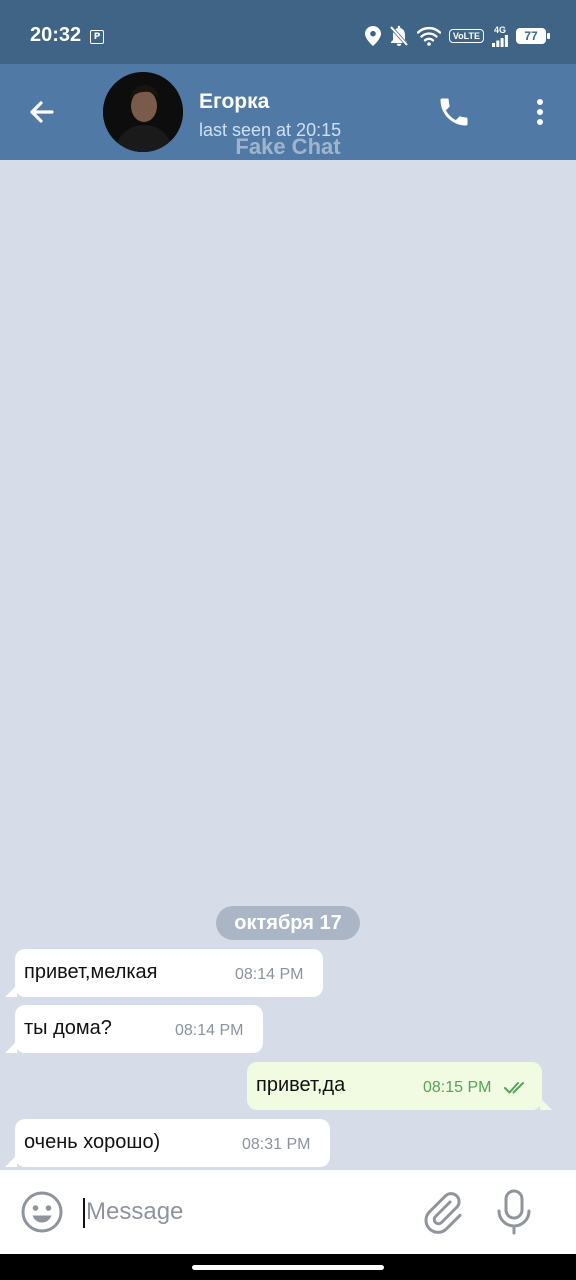 This screenshot has width=576, height=1280. I want to click on watermark: Fake Chat, so click(288, 146).